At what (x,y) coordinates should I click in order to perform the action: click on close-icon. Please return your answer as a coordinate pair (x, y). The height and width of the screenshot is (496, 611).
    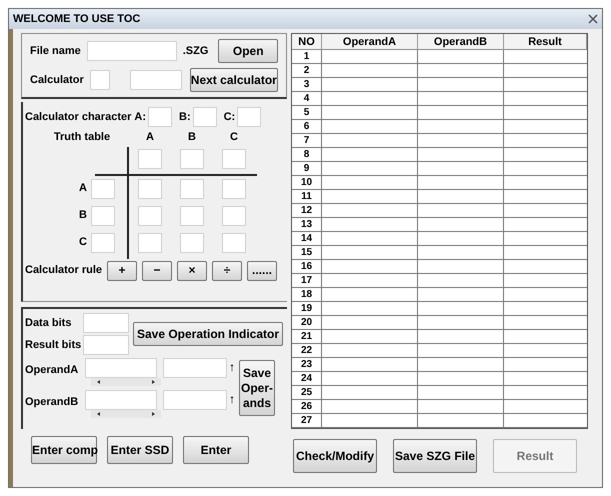
    Looking at the image, I should click on (593, 19).